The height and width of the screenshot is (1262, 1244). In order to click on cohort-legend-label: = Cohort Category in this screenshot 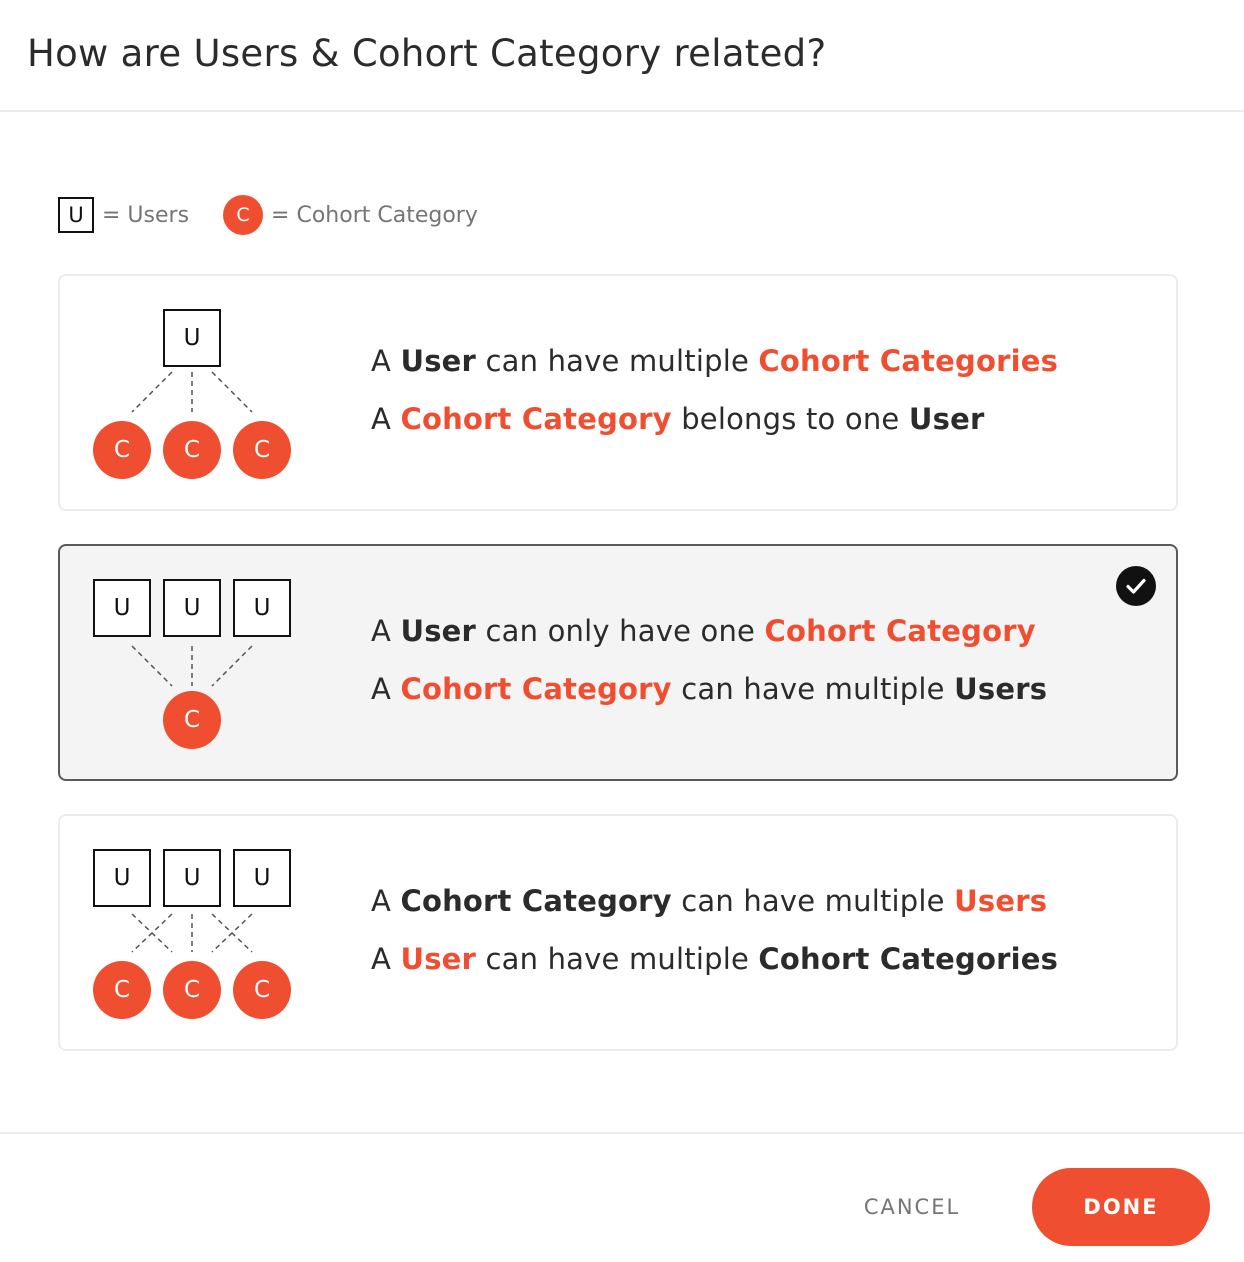, I will do `click(374, 215)`.